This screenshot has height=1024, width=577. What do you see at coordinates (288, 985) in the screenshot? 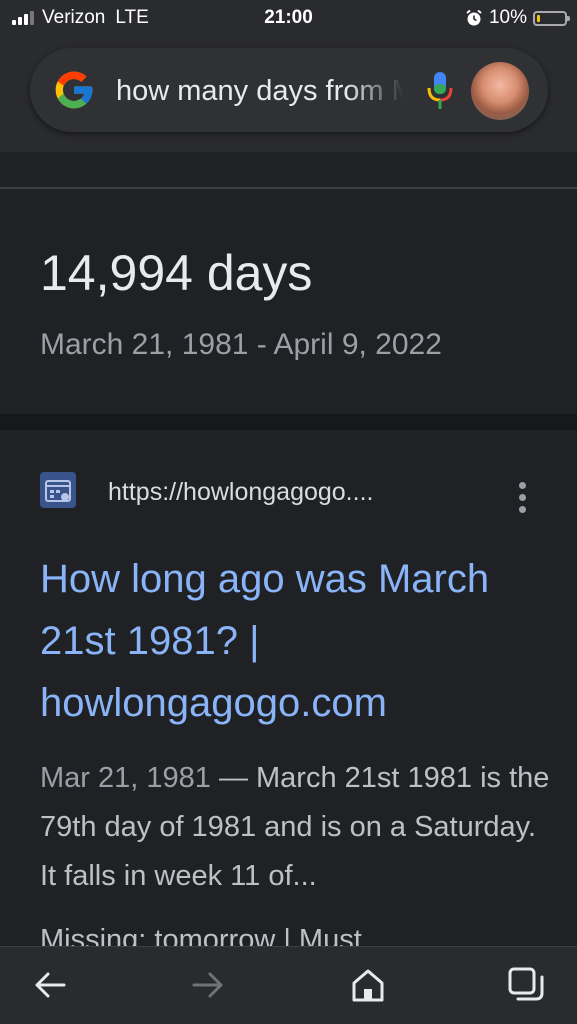
I see `browser-toolbar` at bounding box center [288, 985].